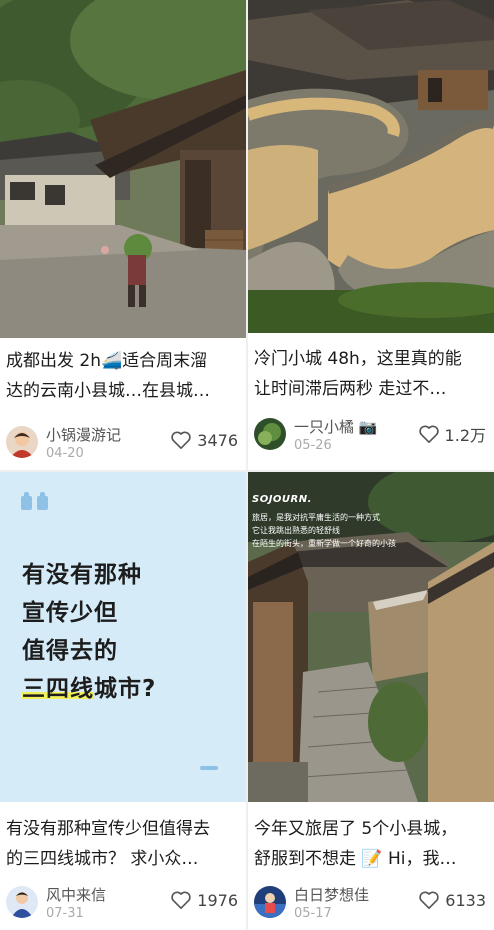  I want to click on overlay-brand: SOJOURN., so click(282, 499).